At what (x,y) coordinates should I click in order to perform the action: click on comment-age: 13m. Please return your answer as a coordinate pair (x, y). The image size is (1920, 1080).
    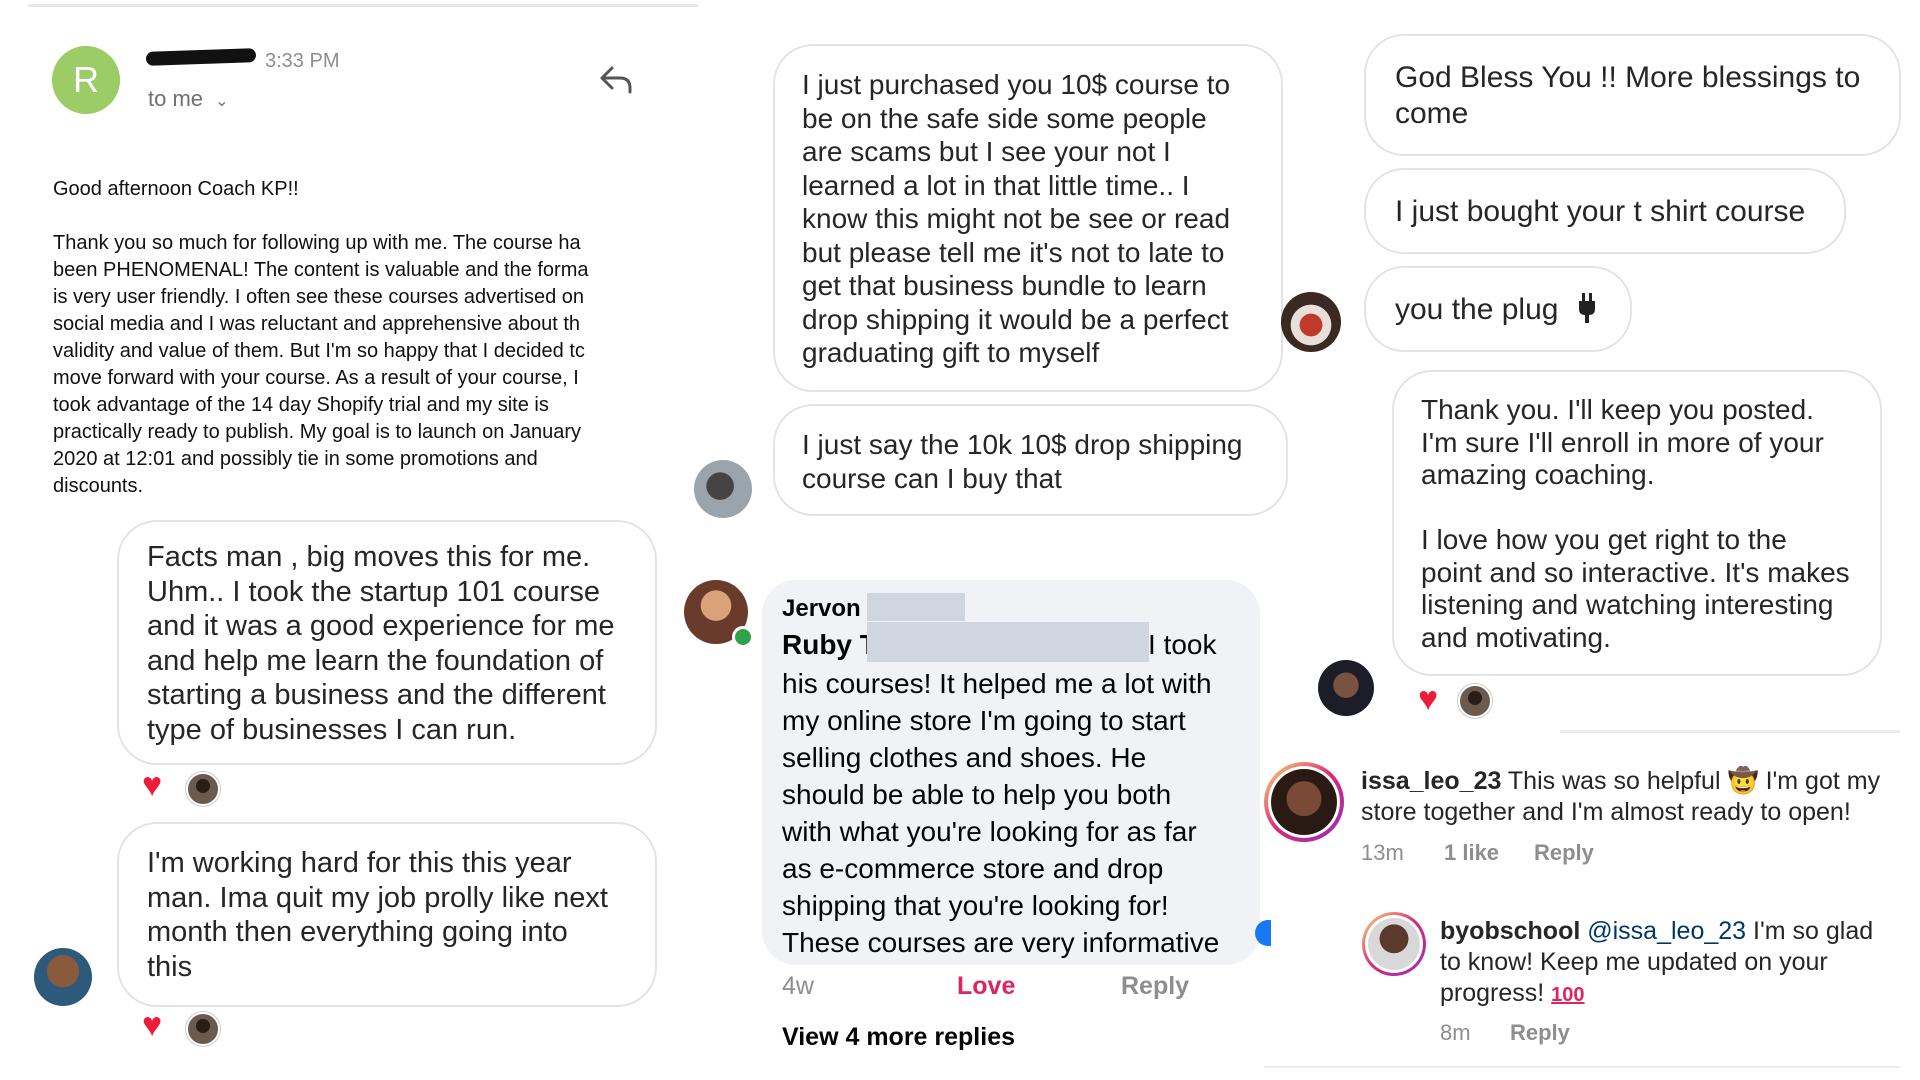
    Looking at the image, I should click on (1382, 852).